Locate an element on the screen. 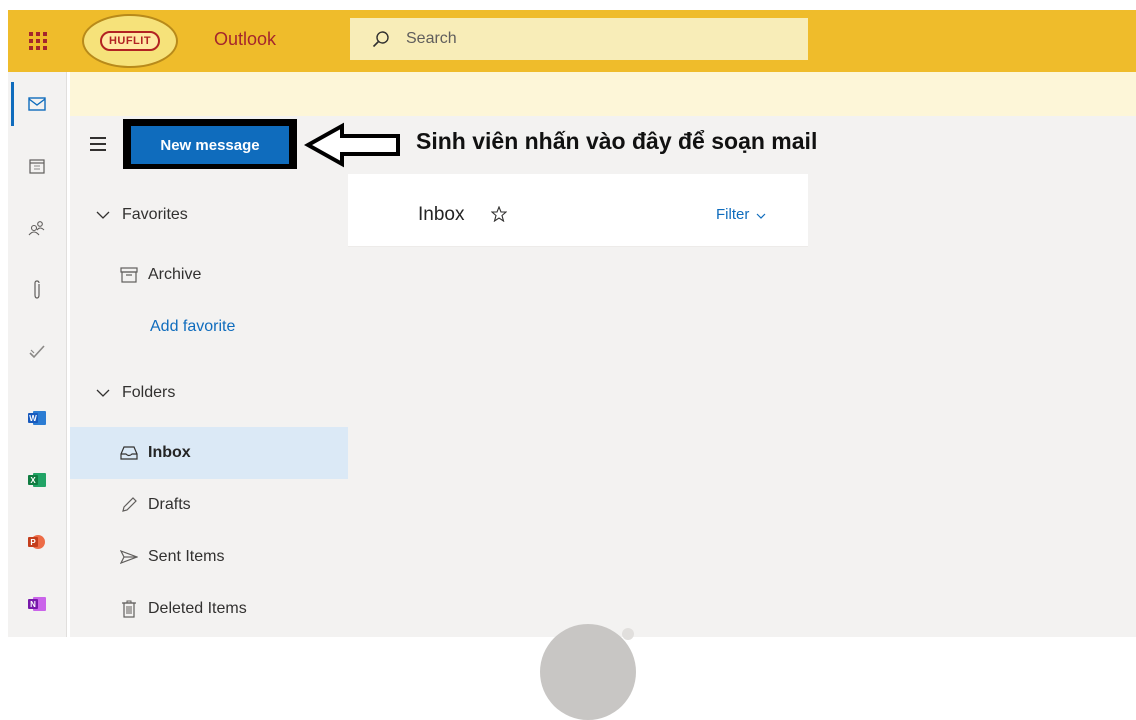  top-header-bar: HUFLIT Outlook Search is located at coordinates (572, 41).